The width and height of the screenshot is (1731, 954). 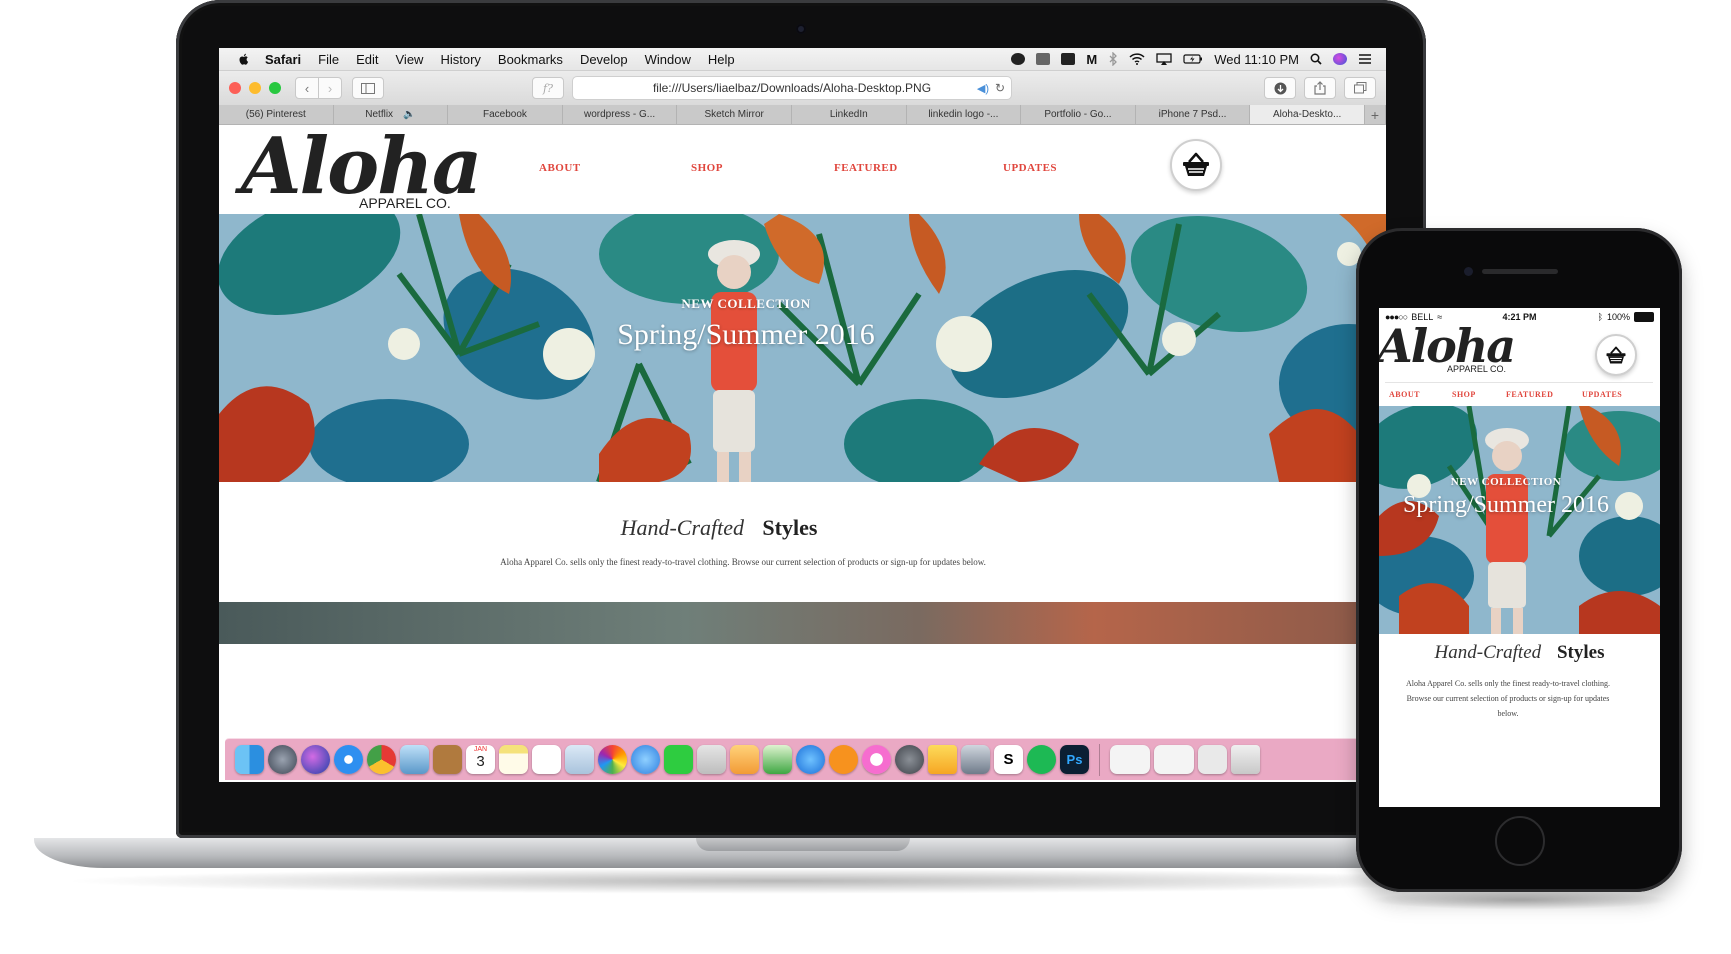 What do you see at coordinates (1464, 394) in the screenshot?
I see `phone-nav-shop: SHOP` at bounding box center [1464, 394].